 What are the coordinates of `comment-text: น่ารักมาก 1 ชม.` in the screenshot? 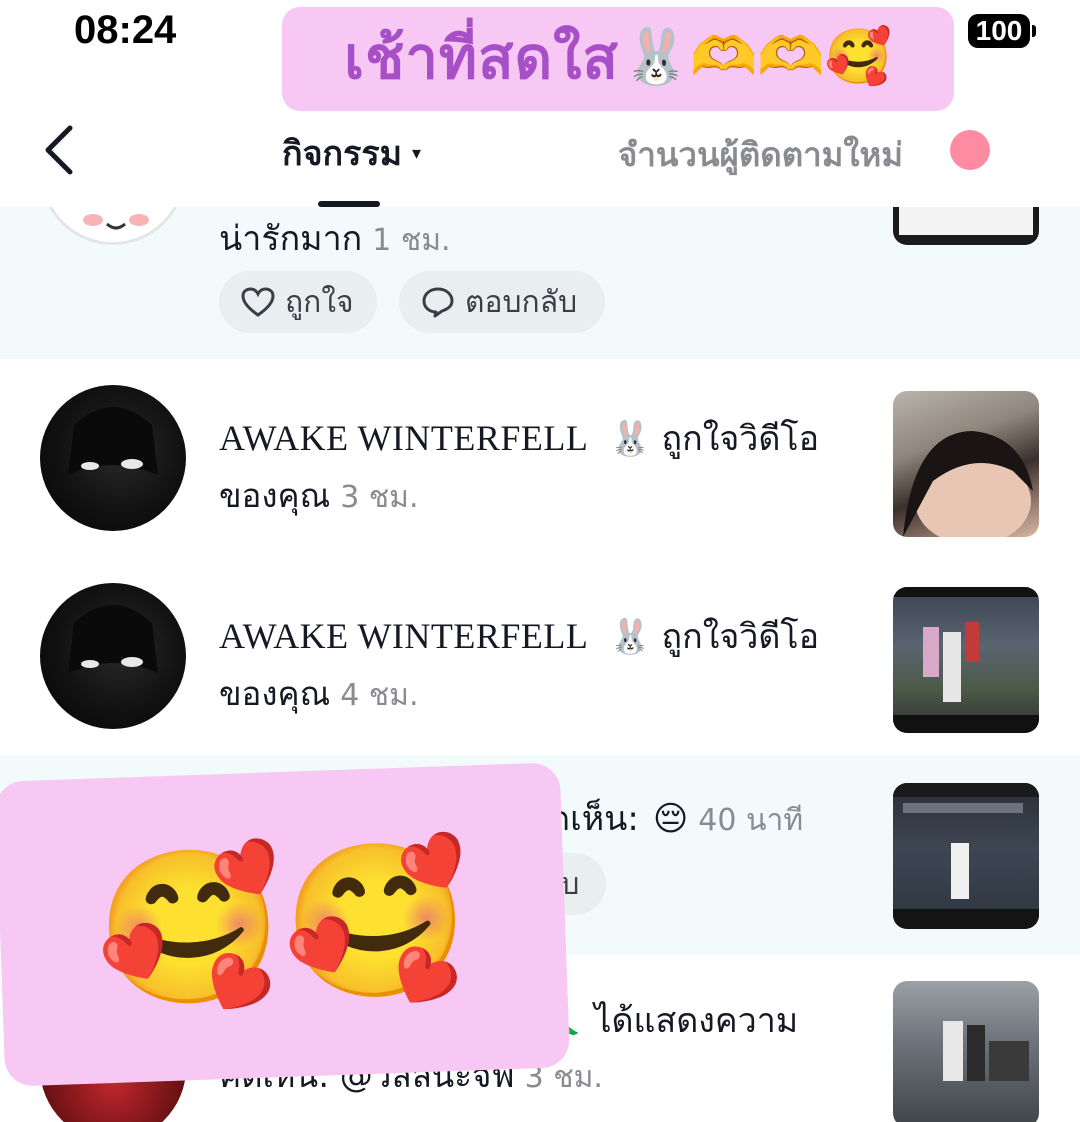 It's located at (335, 239).